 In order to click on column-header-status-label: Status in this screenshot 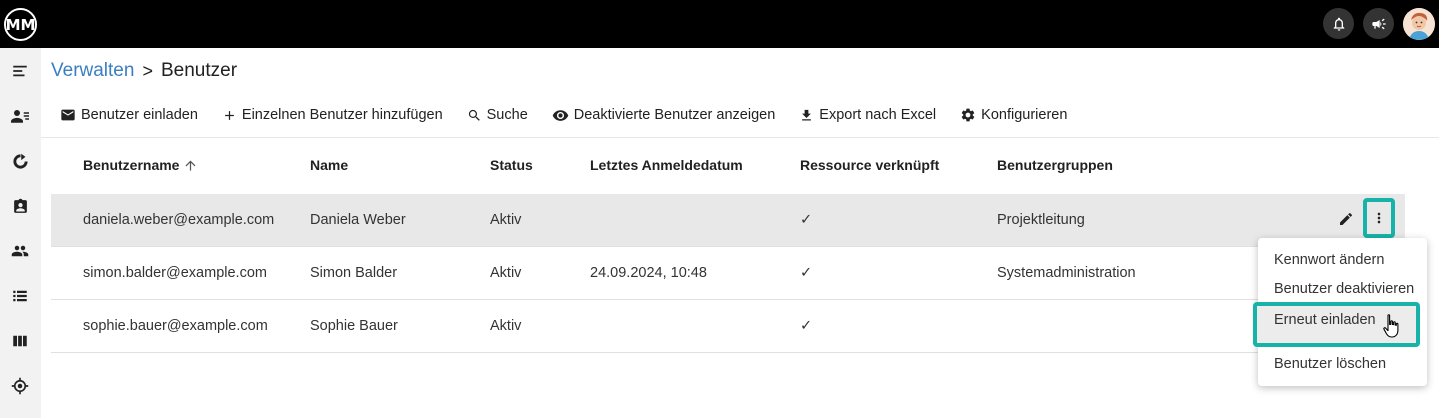, I will do `click(511, 165)`.